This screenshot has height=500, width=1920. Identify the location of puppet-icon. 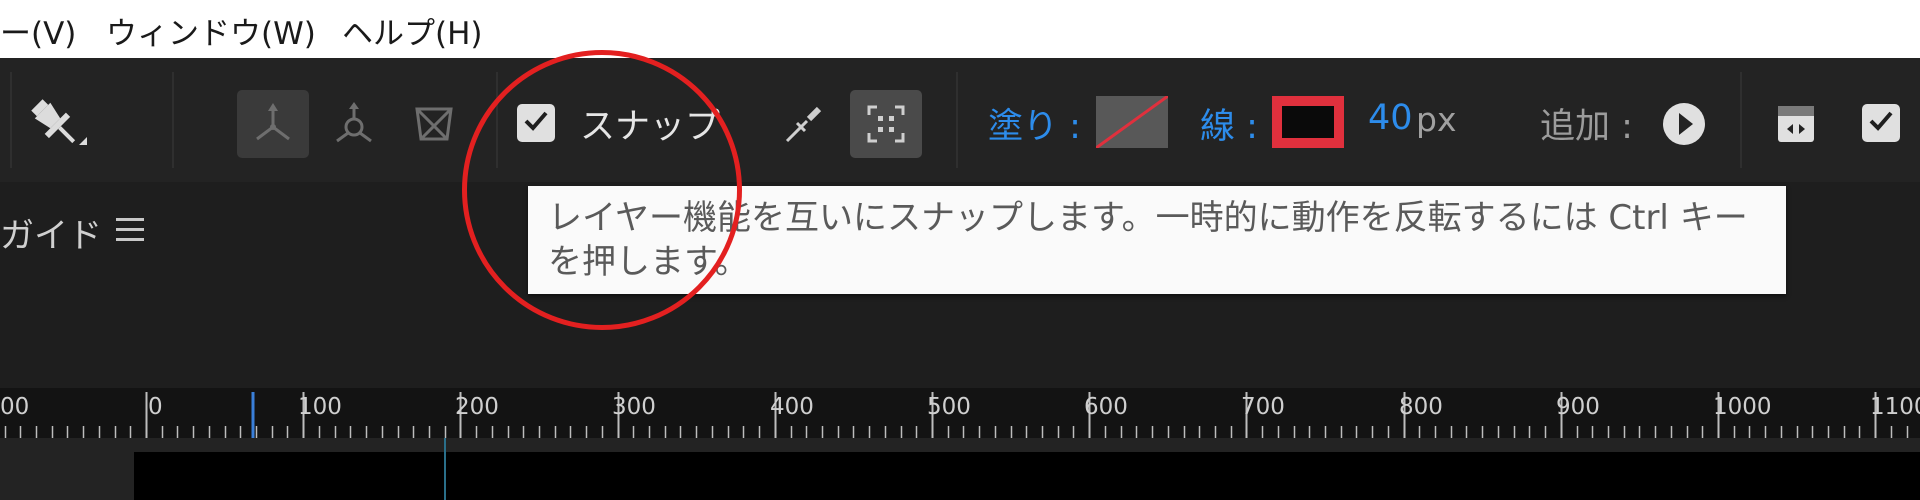
(354, 124).